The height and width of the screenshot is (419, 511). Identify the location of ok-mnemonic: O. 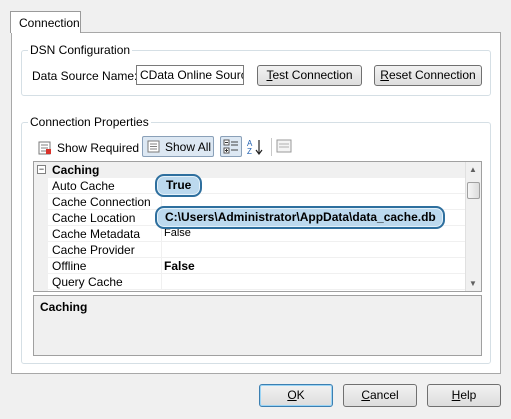
(292, 395).